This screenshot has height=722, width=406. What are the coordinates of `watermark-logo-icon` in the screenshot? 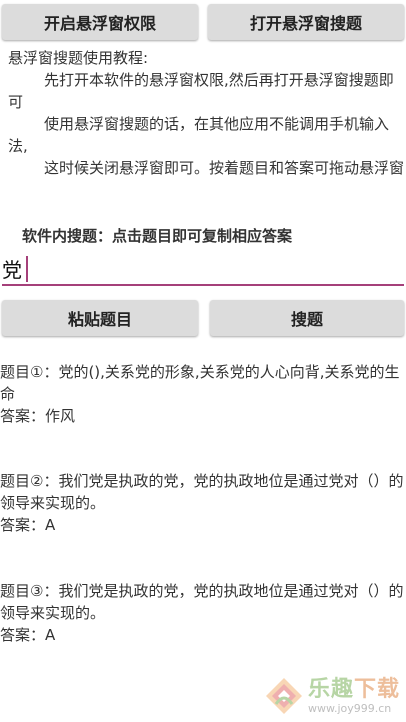 It's located at (283, 696).